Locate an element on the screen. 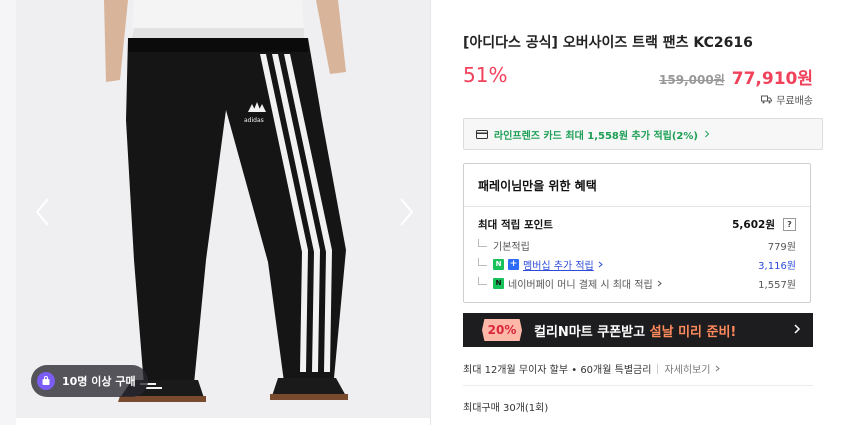 This screenshot has width=849, height=425. next-image-arrow is located at coordinates (406, 212).